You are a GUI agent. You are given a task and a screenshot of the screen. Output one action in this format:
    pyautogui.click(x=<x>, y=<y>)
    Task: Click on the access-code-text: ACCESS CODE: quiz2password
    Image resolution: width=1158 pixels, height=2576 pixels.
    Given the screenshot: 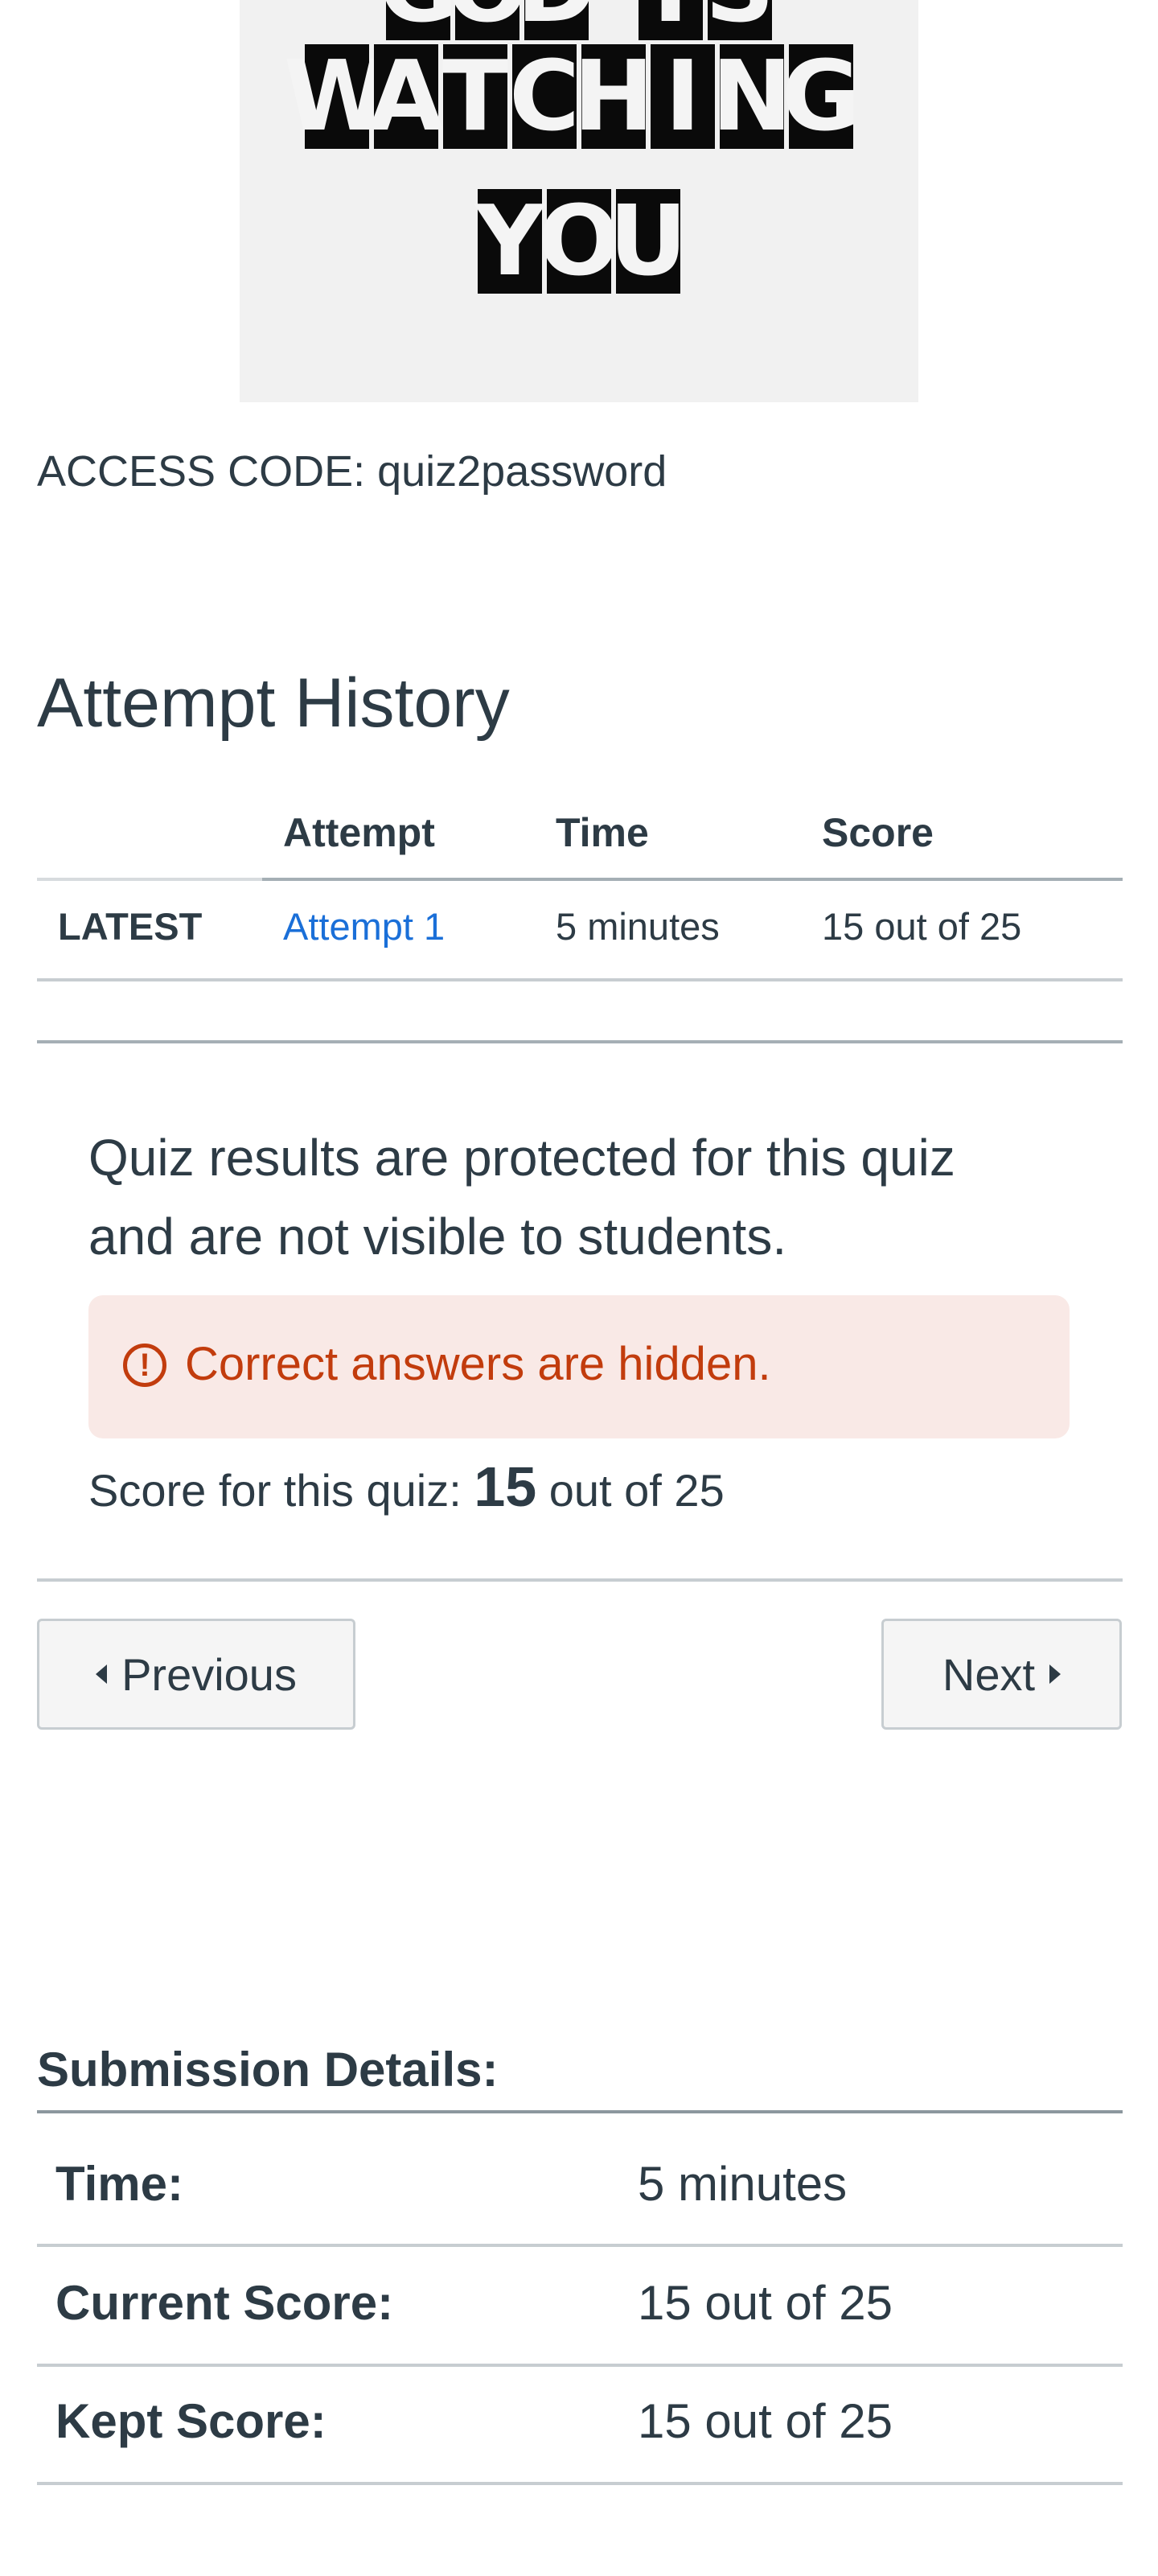 What is the action you would take?
    pyautogui.click(x=352, y=471)
    